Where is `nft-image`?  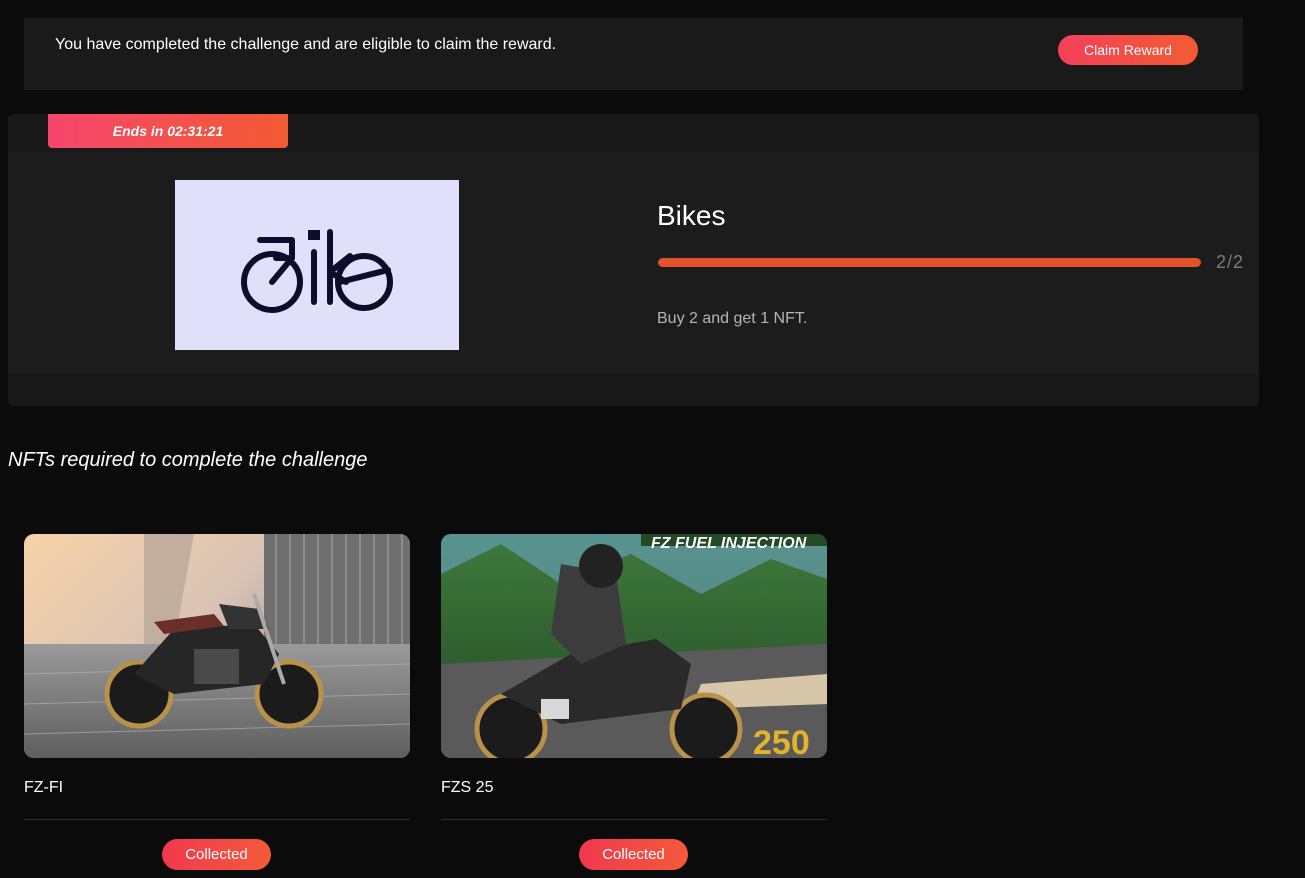 nft-image is located at coordinates (217, 646).